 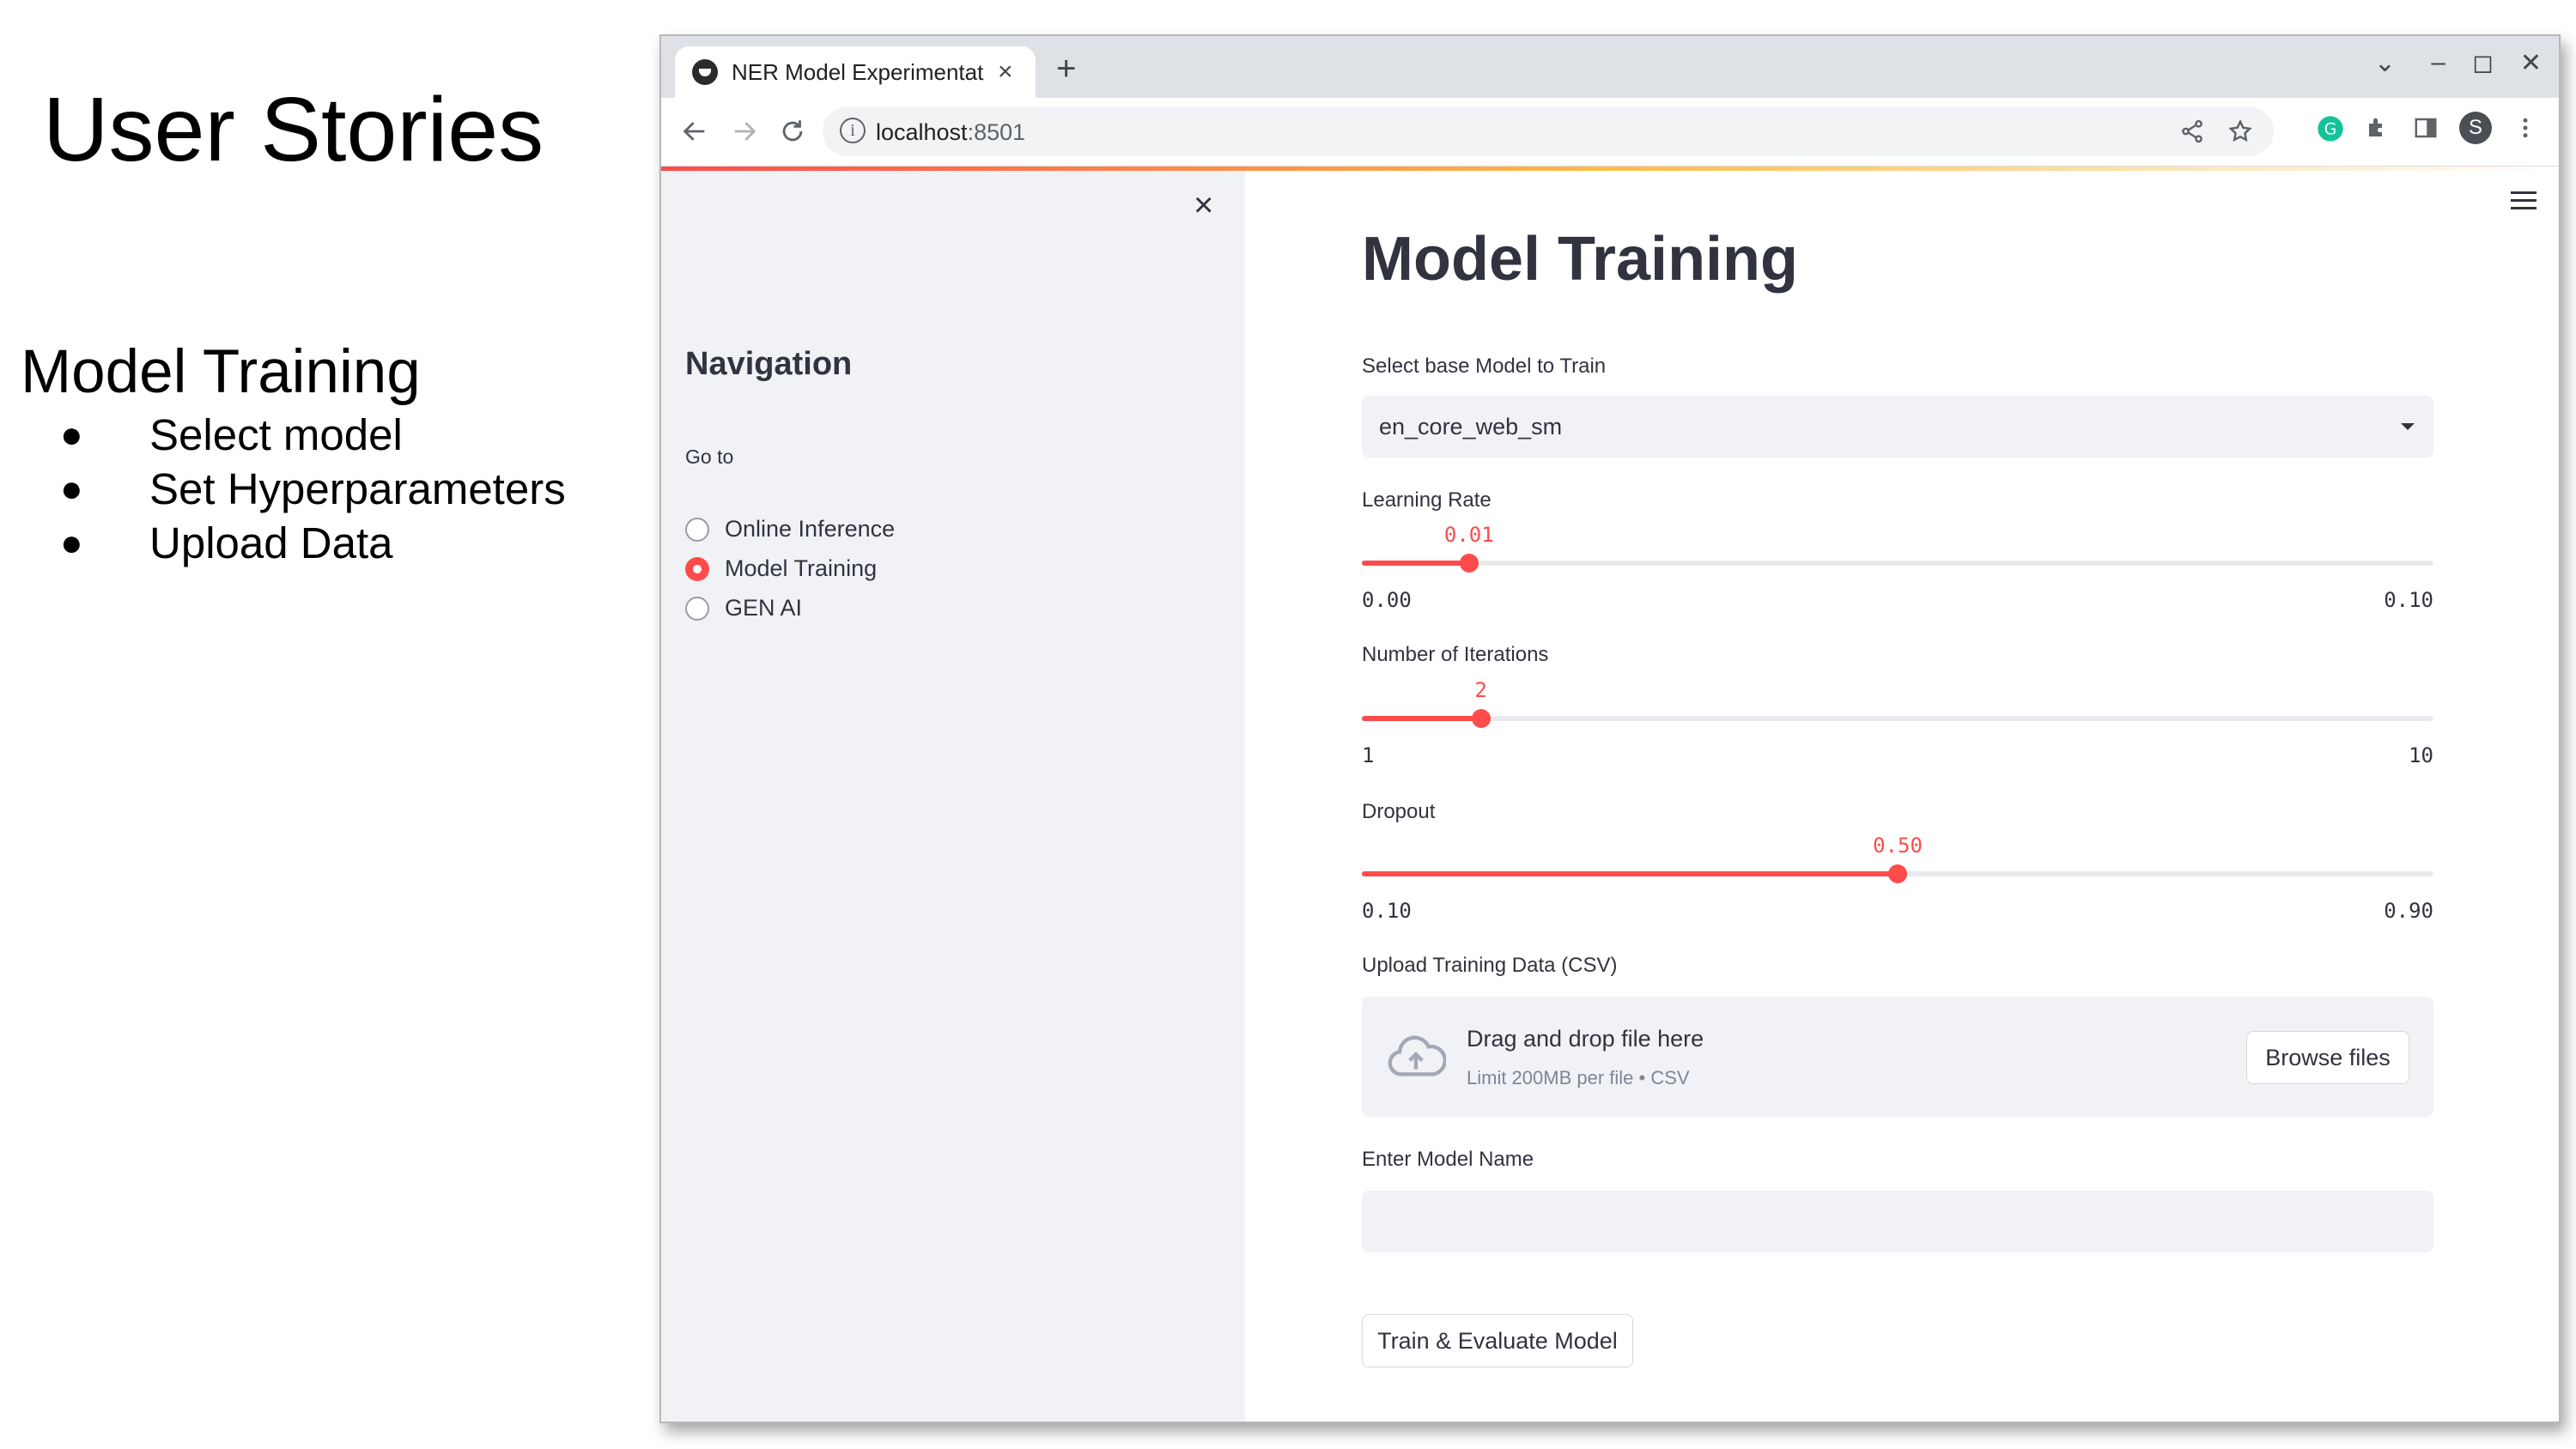 I want to click on dropout-slider: 0.50 0.10 0.90, so click(x=1897, y=878).